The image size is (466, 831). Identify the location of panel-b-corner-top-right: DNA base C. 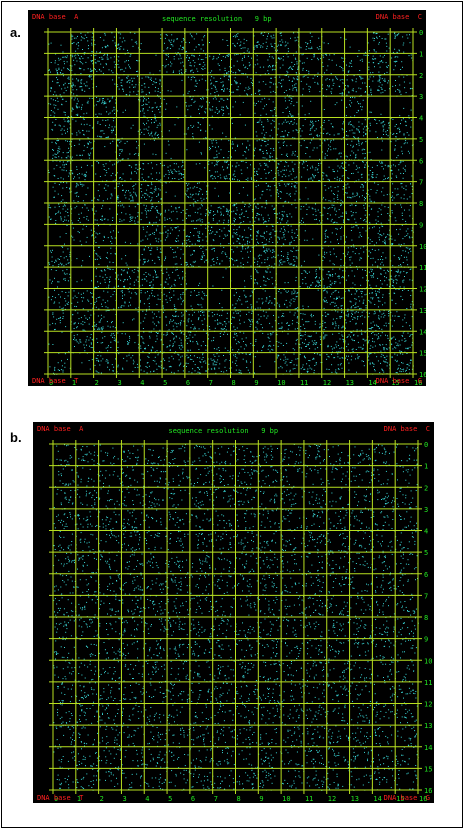
(406, 429).